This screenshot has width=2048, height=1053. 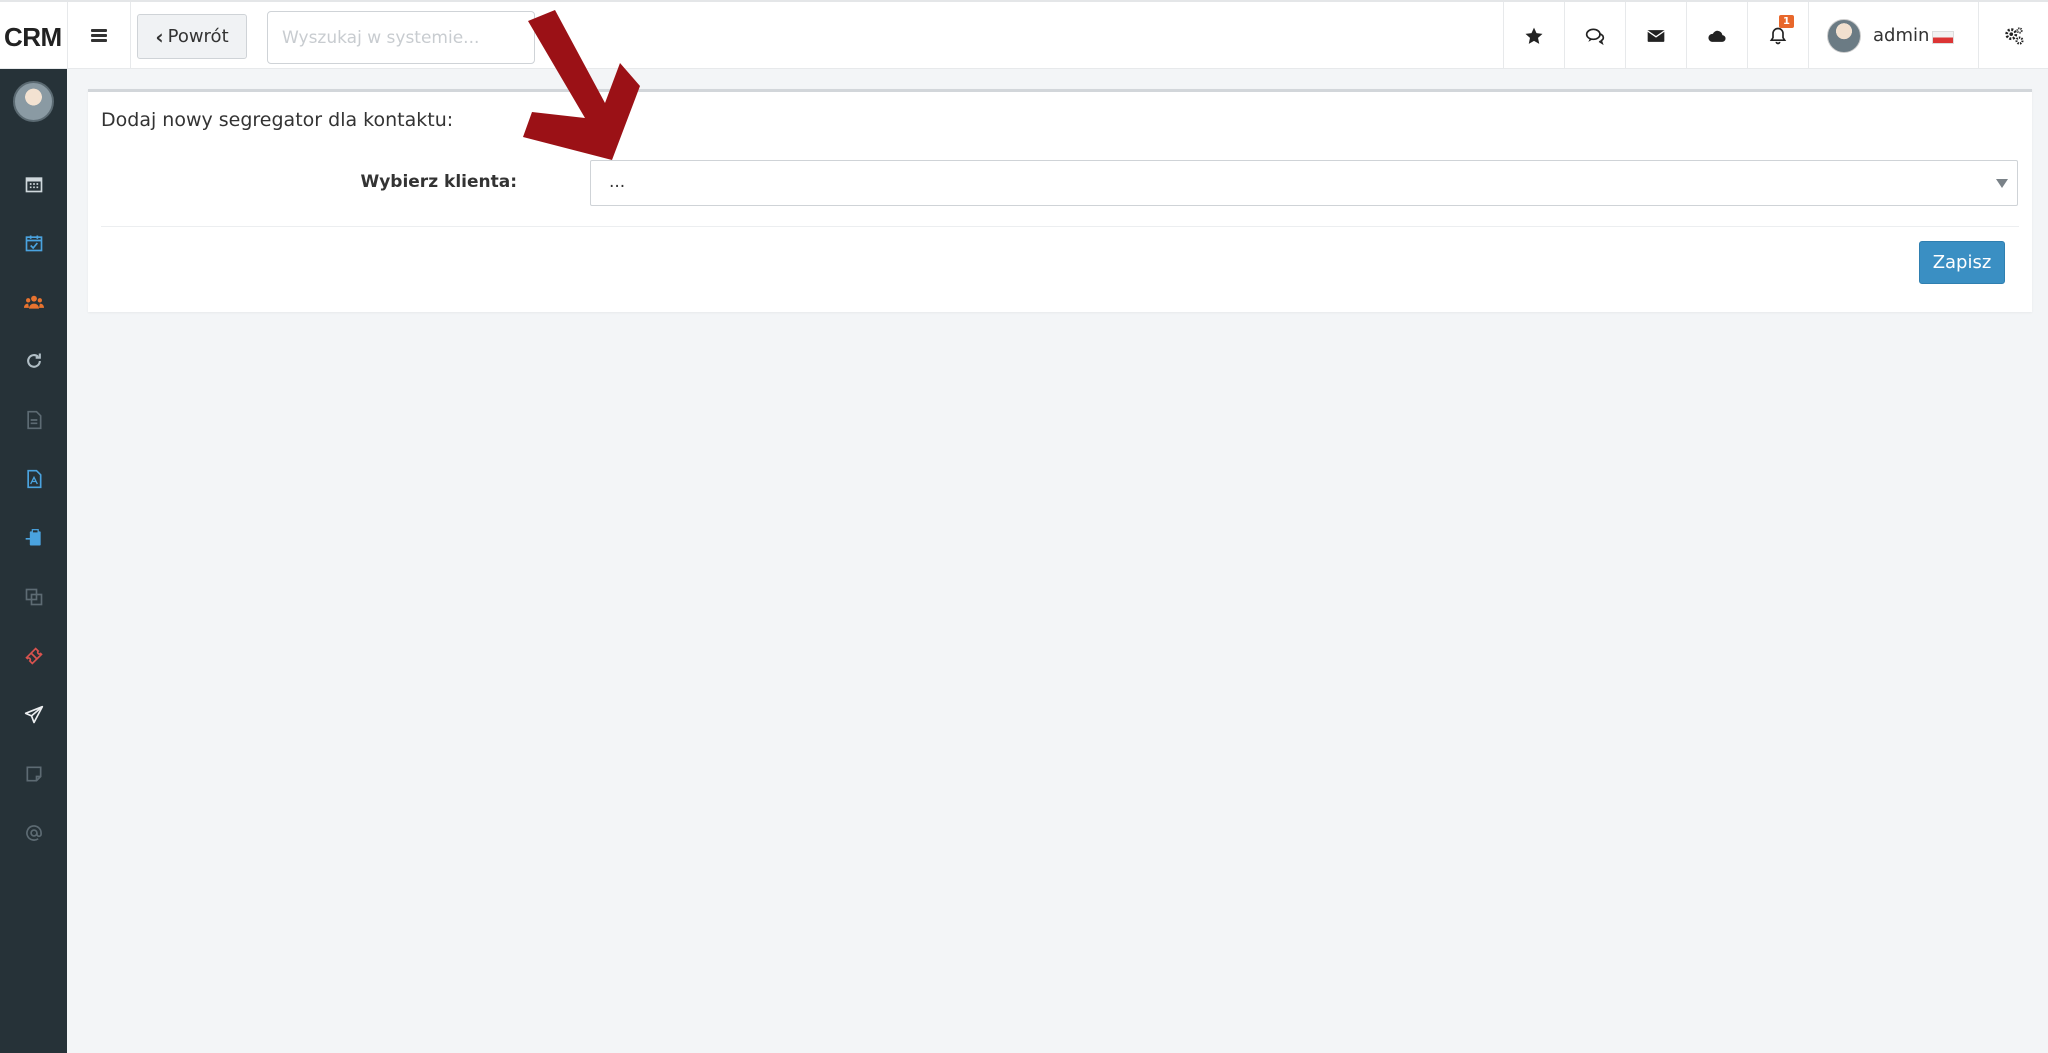 I want to click on sidebar-item-send, so click(x=33, y=715).